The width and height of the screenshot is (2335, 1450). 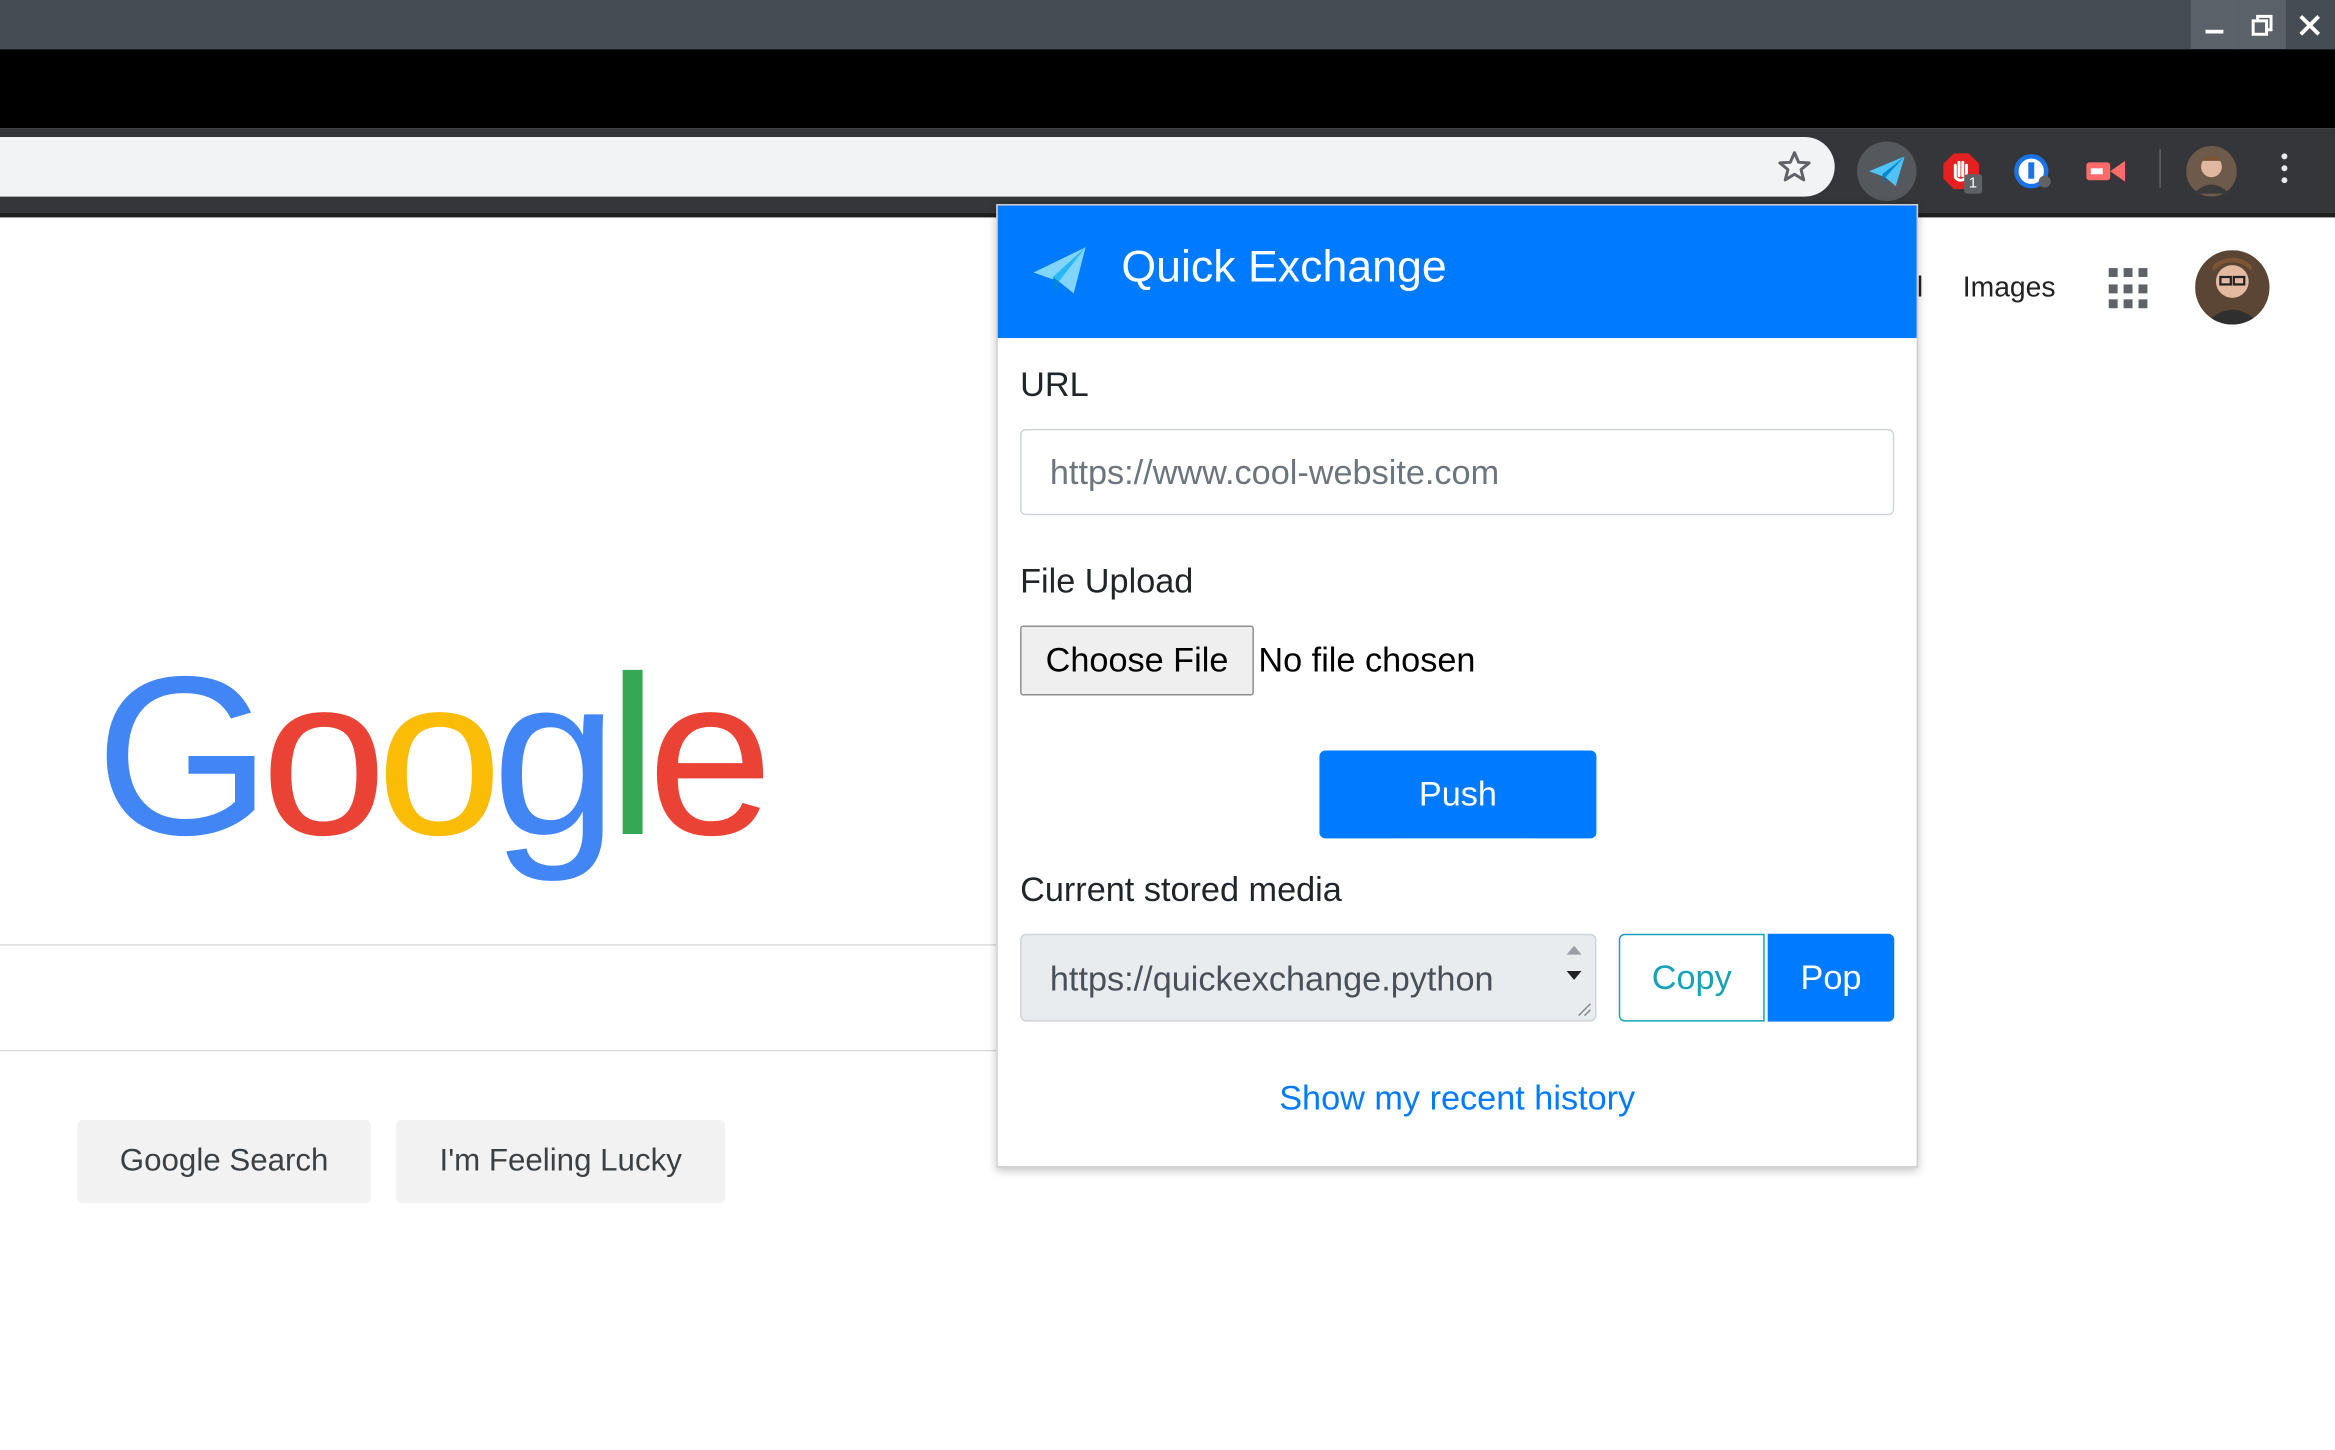 I want to click on profile-button, so click(x=2212, y=171).